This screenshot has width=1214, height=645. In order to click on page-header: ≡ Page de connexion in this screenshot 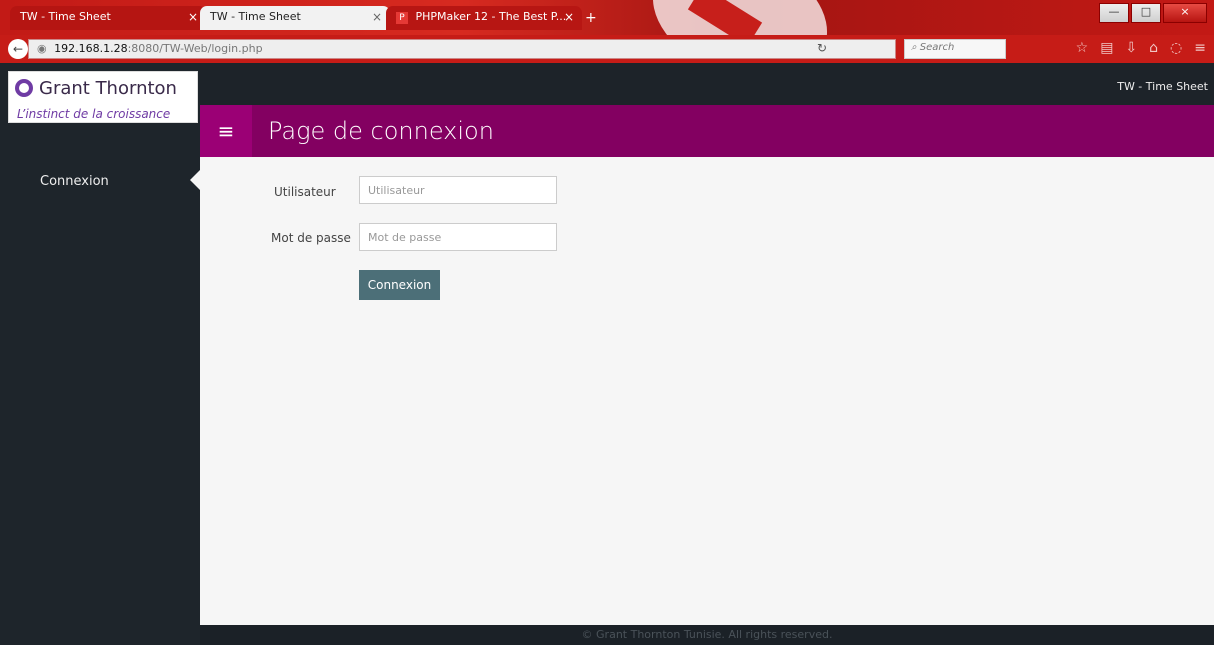, I will do `click(707, 131)`.